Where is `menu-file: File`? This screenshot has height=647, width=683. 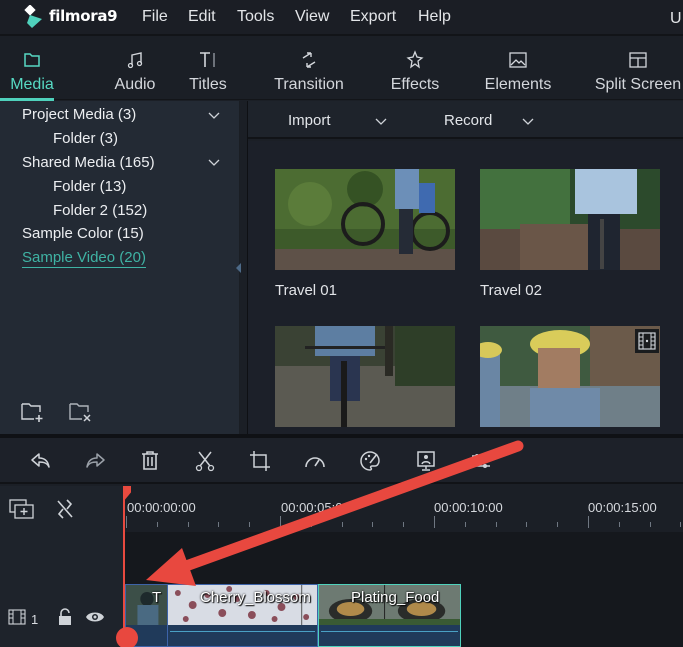 menu-file: File is located at coordinates (155, 17).